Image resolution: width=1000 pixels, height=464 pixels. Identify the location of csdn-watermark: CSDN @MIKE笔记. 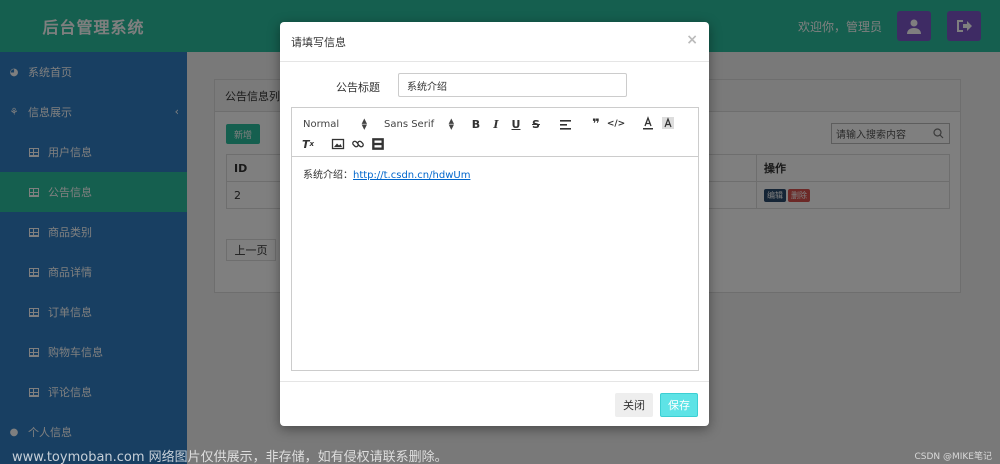
(953, 457).